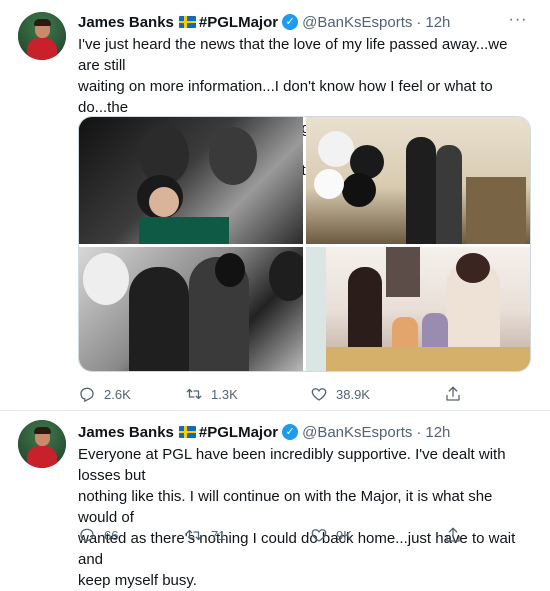 This screenshot has height=591, width=550. I want to click on like-button: 38.9K, so click(340, 394).